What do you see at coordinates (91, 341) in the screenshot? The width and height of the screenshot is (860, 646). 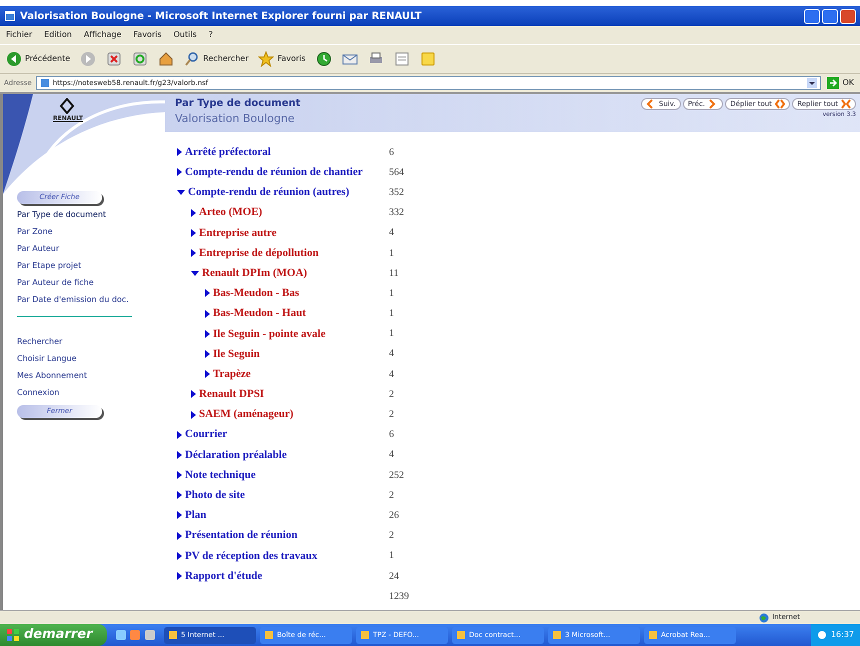 I see `action-link: Rechercher` at bounding box center [91, 341].